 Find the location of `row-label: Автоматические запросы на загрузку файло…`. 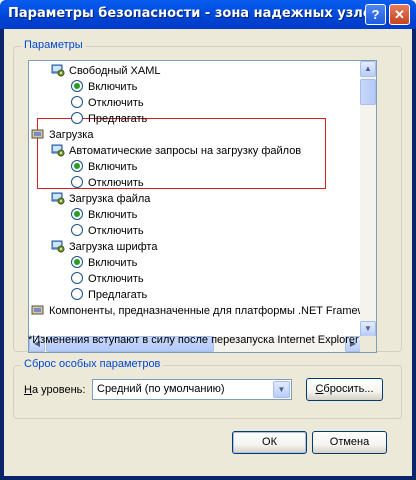

row-label: Автоматические запросы на загрузку файло… is located at coordinates (185, 151).